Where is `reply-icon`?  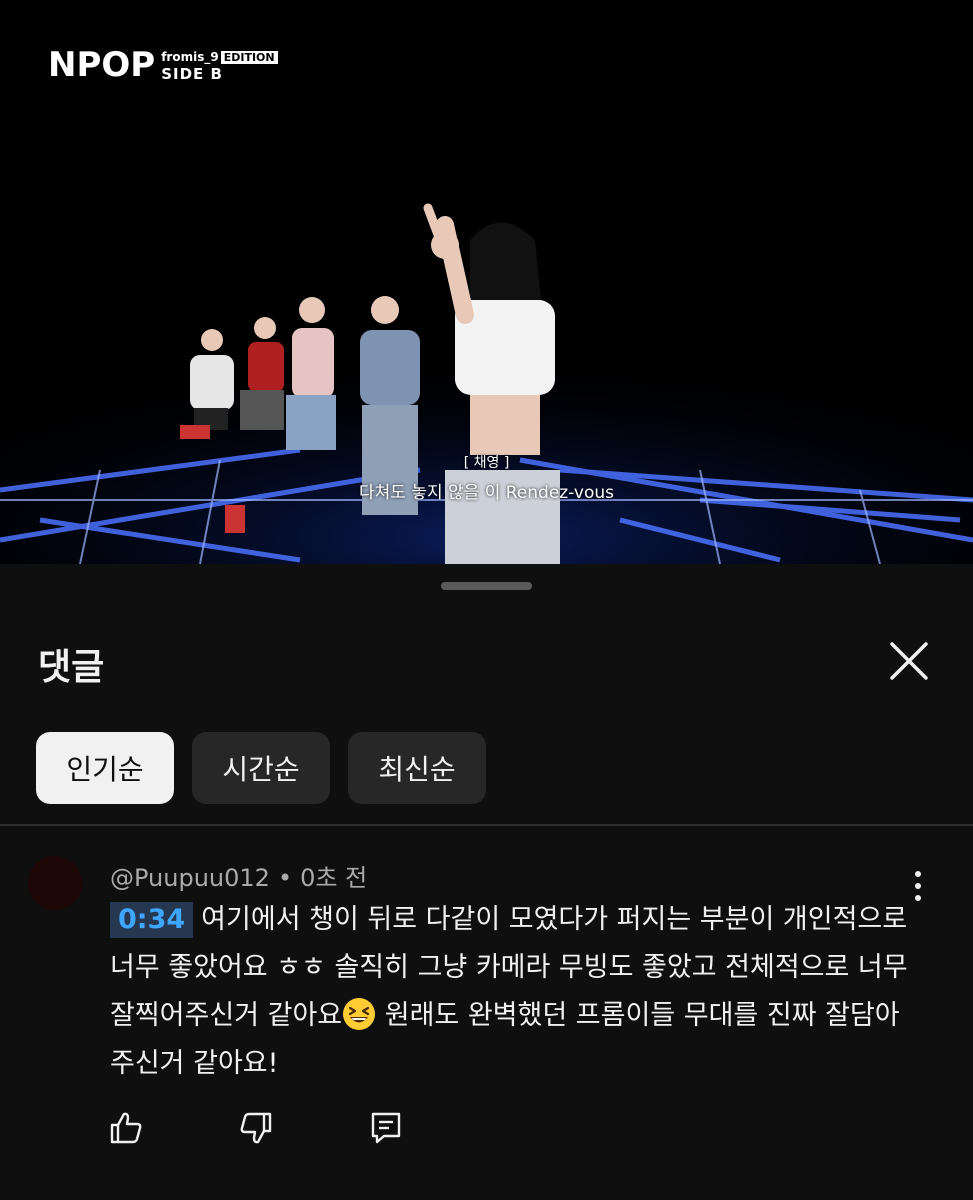 reply-icon is located at coordinates (386, 1128).